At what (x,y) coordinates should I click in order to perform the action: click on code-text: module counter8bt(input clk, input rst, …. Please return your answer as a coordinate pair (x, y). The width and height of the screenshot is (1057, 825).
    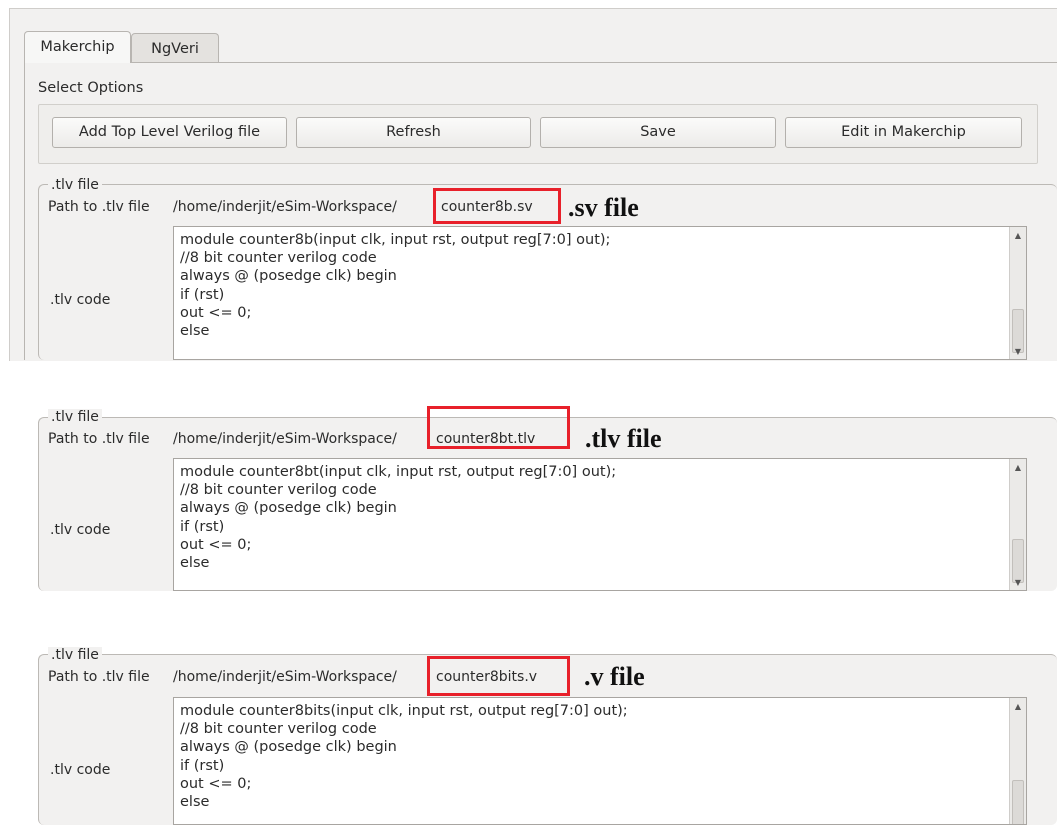
    Looking at the image, I should click on (398, 517).